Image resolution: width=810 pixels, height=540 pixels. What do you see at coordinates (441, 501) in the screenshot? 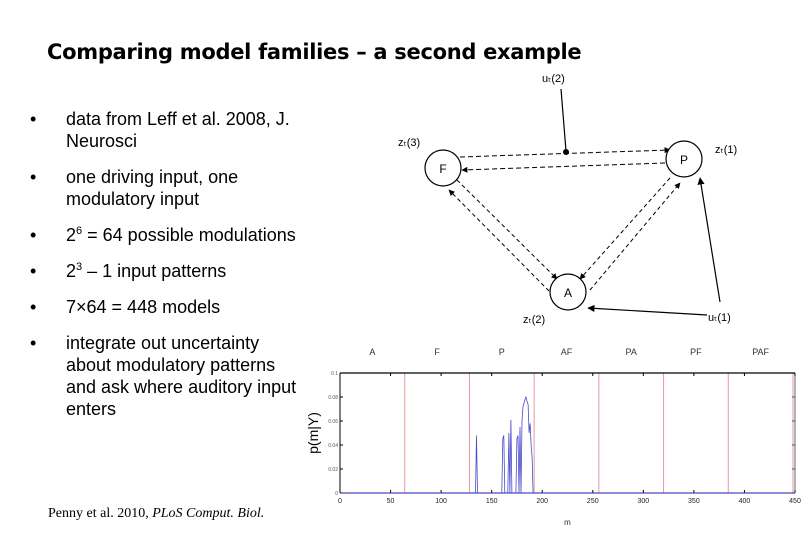
I see `x-tick-label: 100` at bounding box center [441, 501].